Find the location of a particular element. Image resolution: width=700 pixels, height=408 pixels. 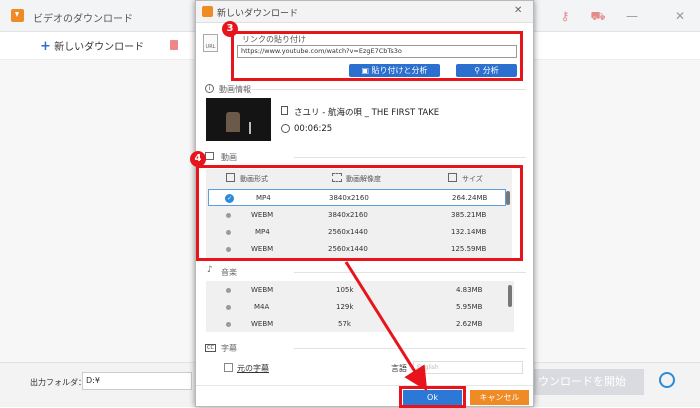

arrow-line is located at coordinates (386, 326).